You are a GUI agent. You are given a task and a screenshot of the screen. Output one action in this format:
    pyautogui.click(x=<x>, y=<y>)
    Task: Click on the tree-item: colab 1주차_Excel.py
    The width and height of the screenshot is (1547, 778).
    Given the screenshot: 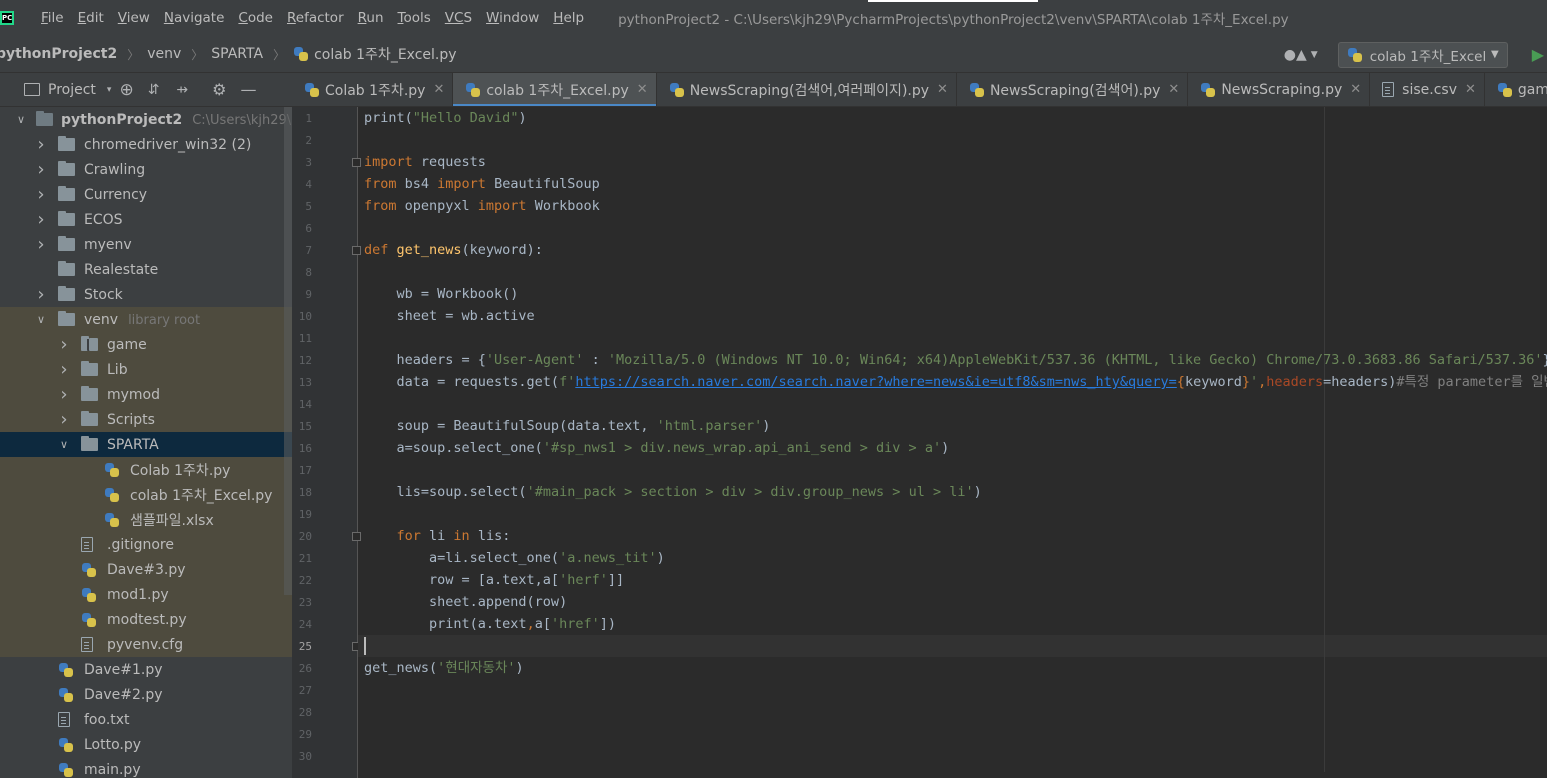 What is the action you would take?
    pyautogui.click(x=146, y=494)
    